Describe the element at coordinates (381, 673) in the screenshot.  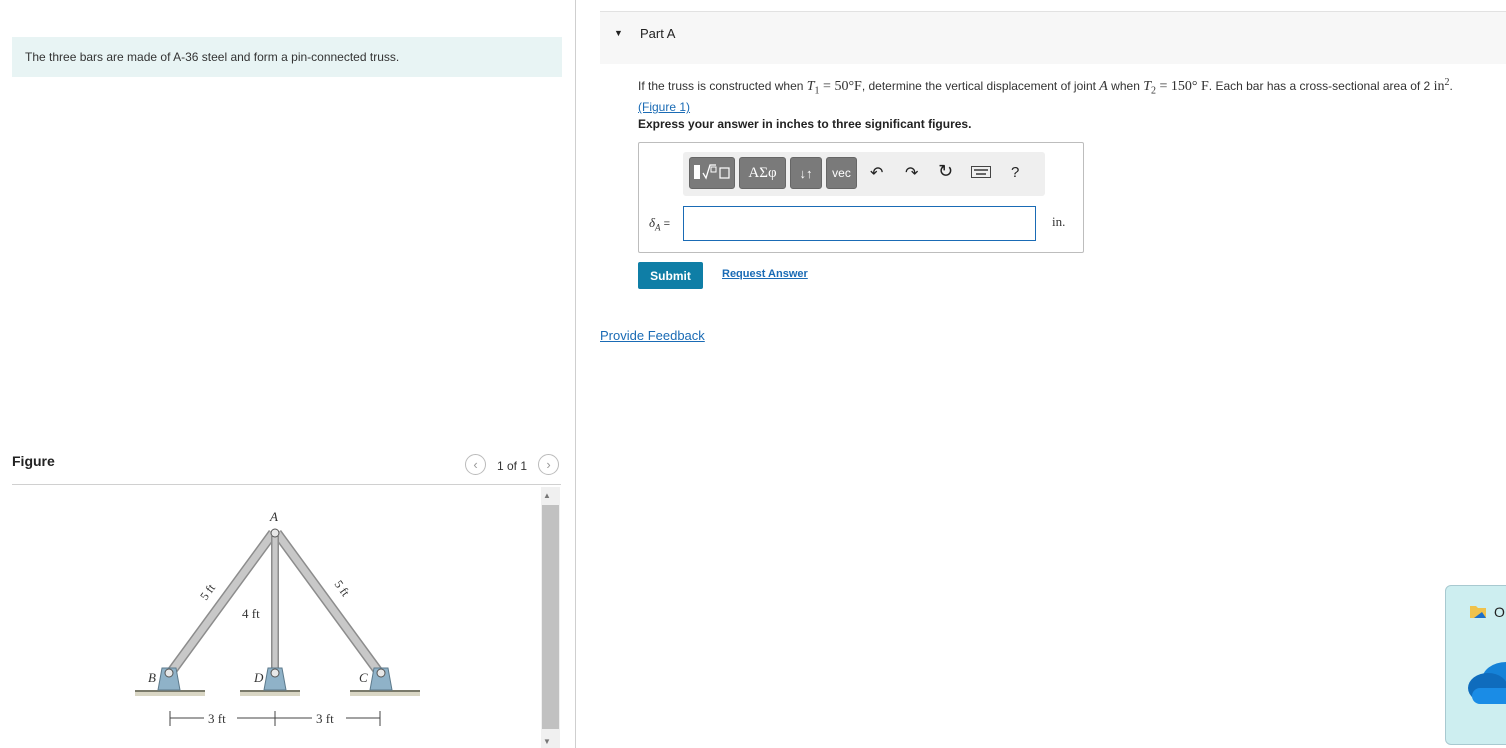
I see `pin-c` at that location.